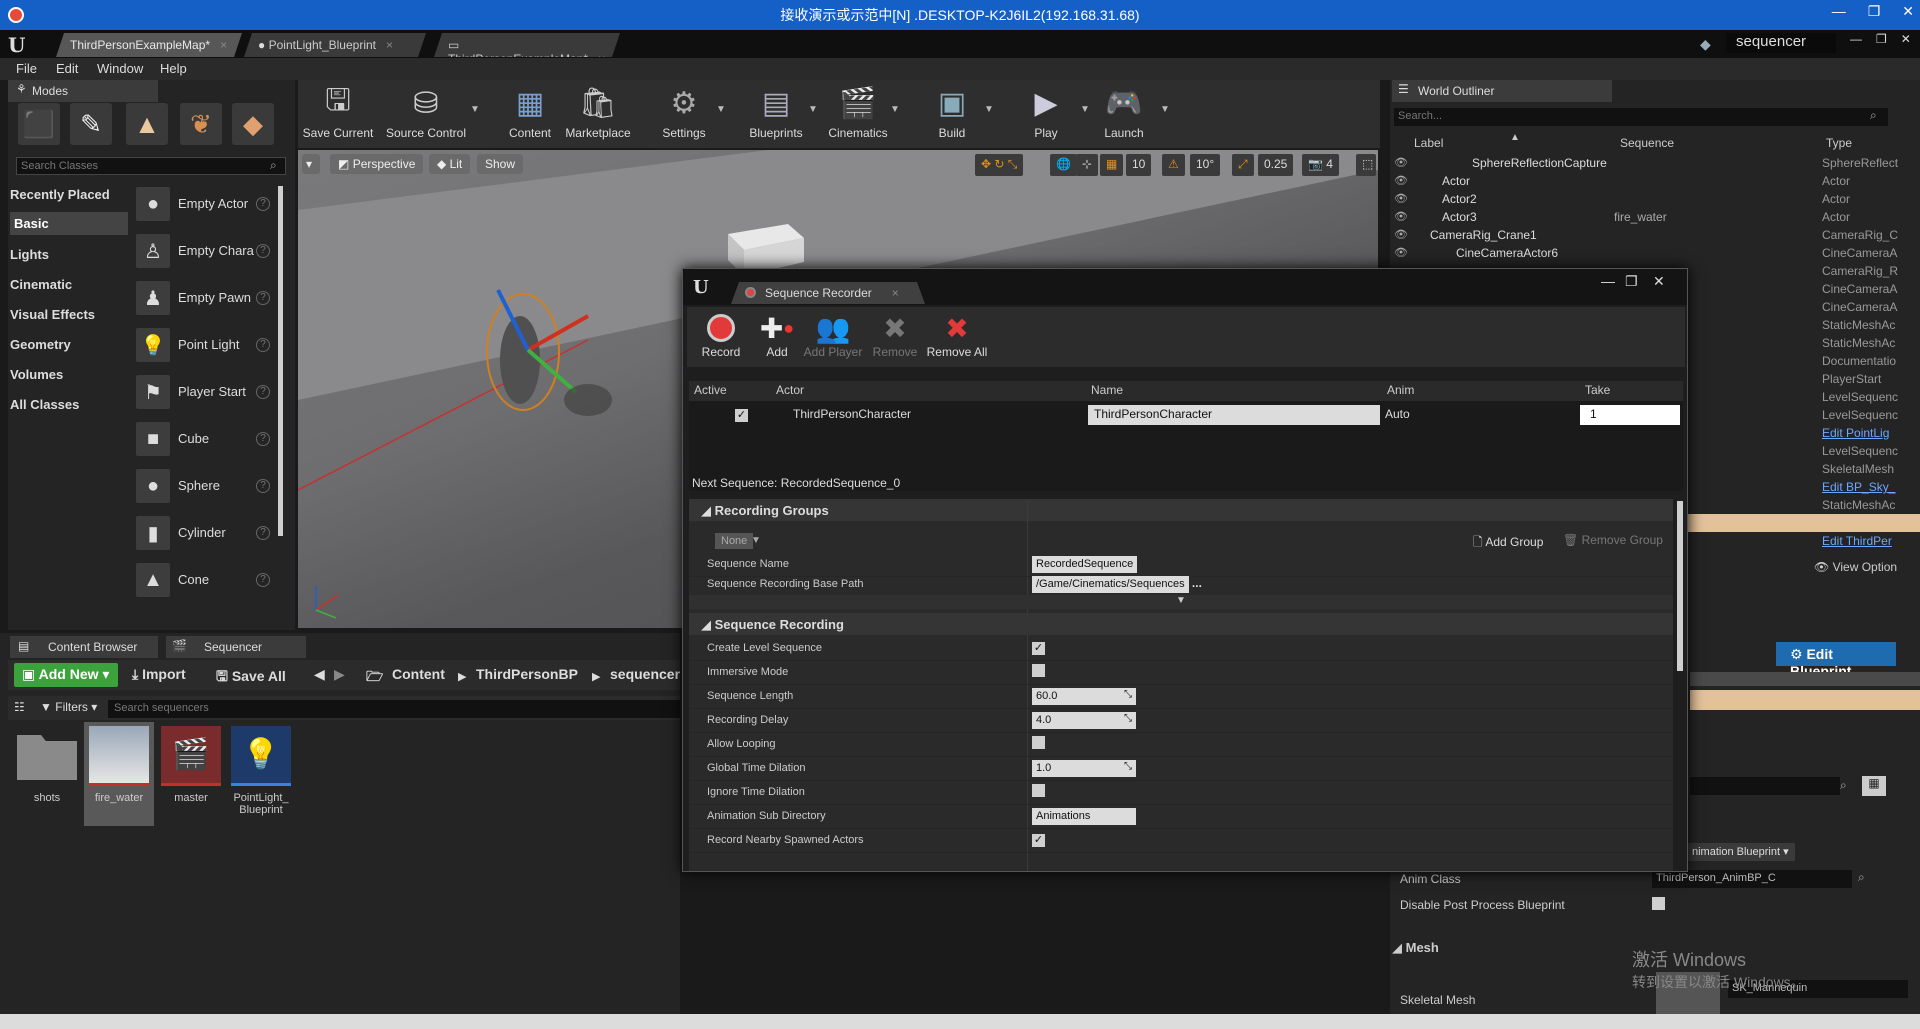  I want to click on take-input: 1, so click(1630, 415).